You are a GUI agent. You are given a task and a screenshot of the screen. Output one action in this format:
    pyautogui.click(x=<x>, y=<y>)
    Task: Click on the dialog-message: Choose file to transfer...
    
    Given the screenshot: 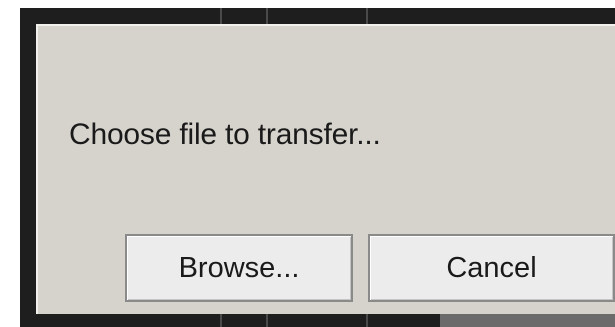 What is the action you would take?
    pyautogui.click(x=225, y=134)
    